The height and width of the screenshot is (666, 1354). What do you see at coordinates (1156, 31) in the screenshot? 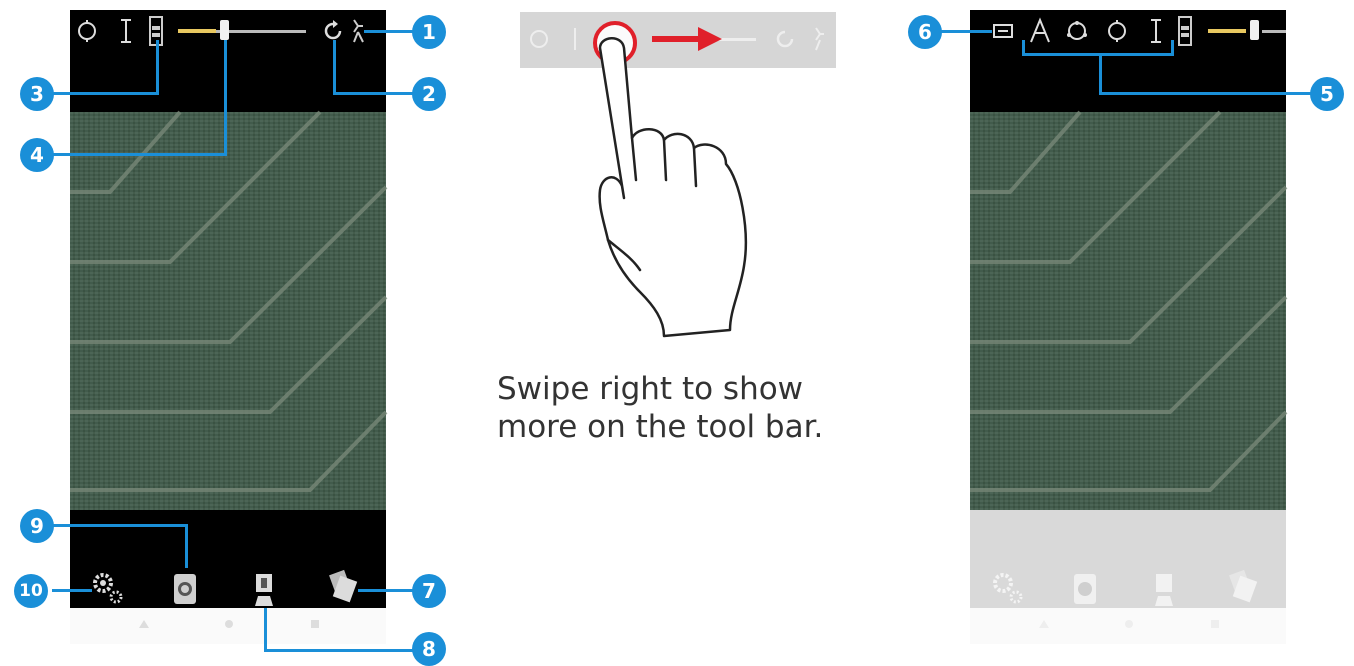
I see `length-icon` at bounding box center [1156, 31].